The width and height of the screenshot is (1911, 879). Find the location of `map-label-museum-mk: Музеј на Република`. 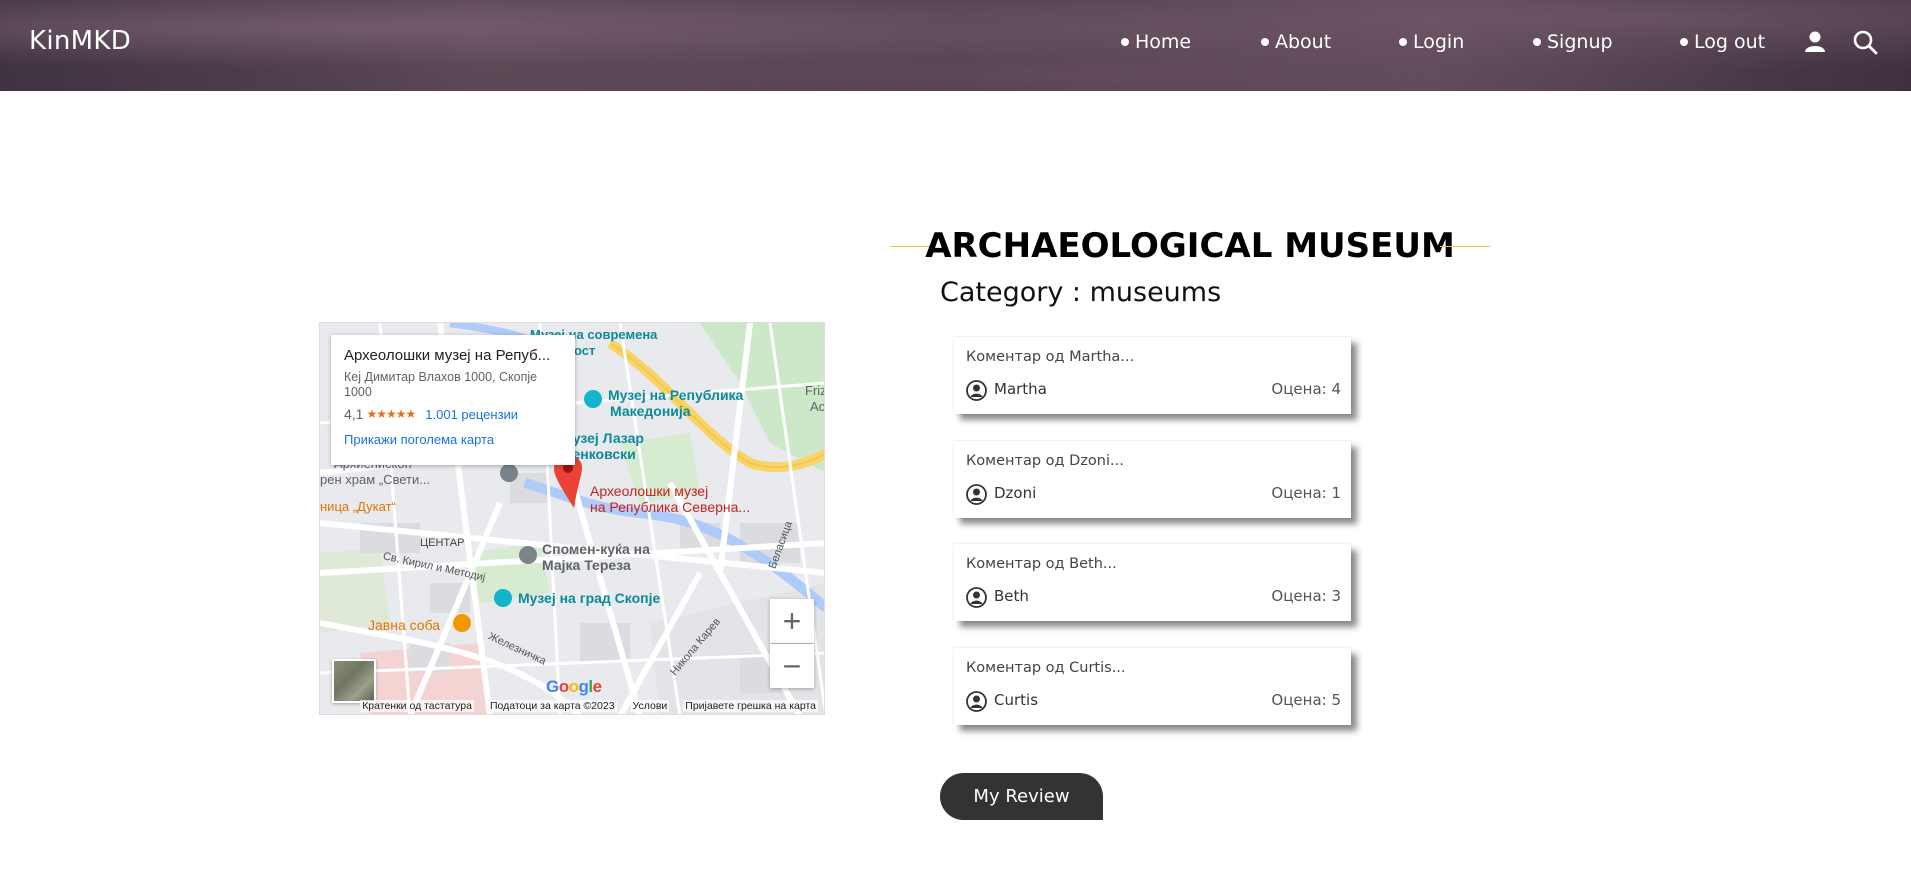

map-label-museum-mk: Музеј на Република is located at coordinates (676, 395).